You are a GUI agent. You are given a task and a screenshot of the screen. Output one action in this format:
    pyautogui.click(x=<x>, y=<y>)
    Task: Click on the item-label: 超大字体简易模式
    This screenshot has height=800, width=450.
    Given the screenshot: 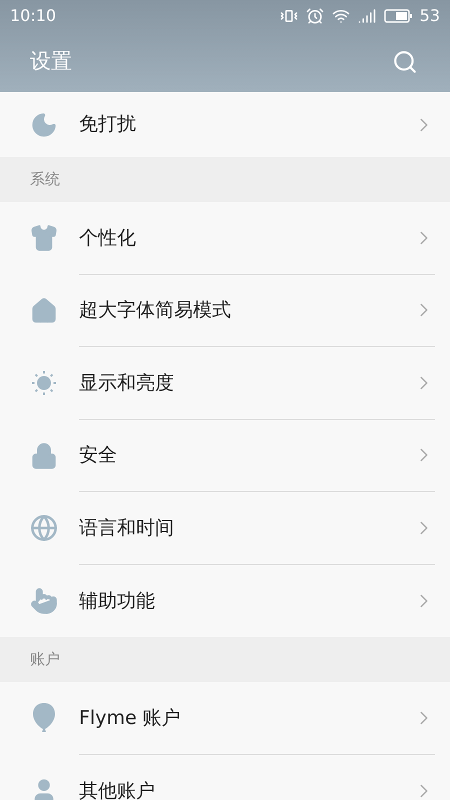 What is the action you would take?
    pyautogui.click(x=155, y=310)
    